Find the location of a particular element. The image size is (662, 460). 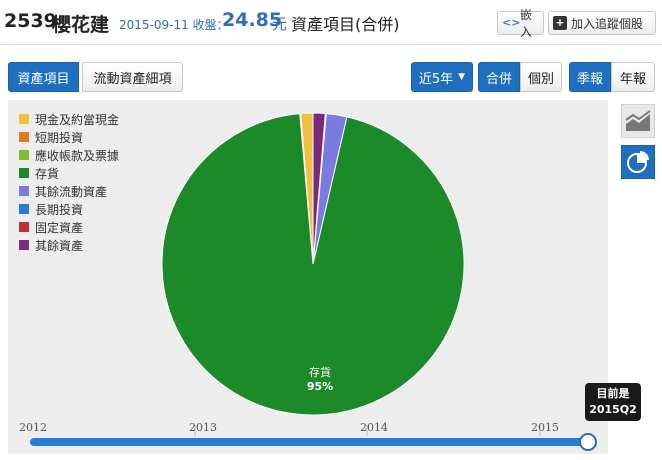

area-chart-button is located at coordinates (638, 121).